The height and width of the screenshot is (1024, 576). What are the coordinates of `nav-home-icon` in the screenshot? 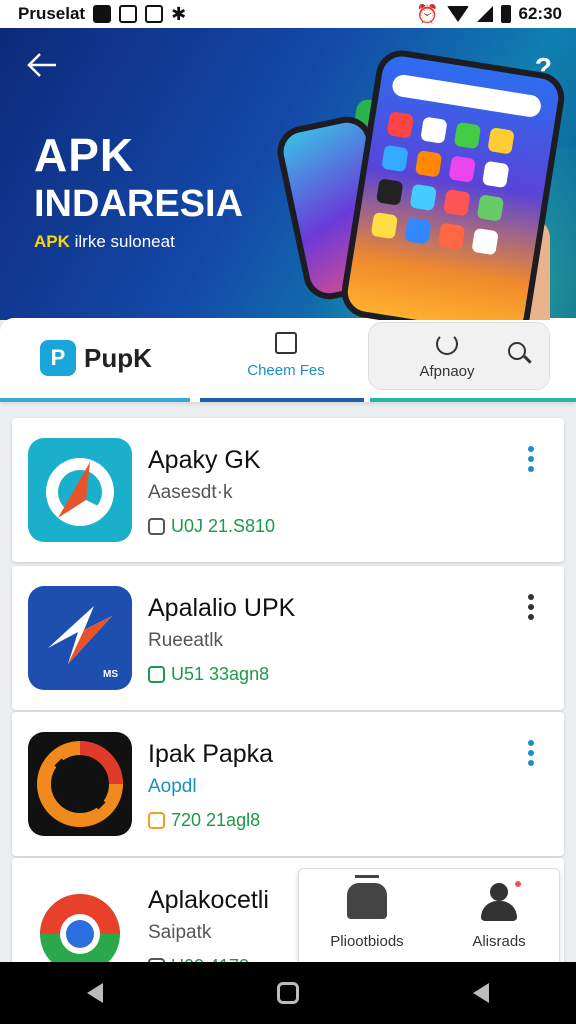 It's located at (288, 993).